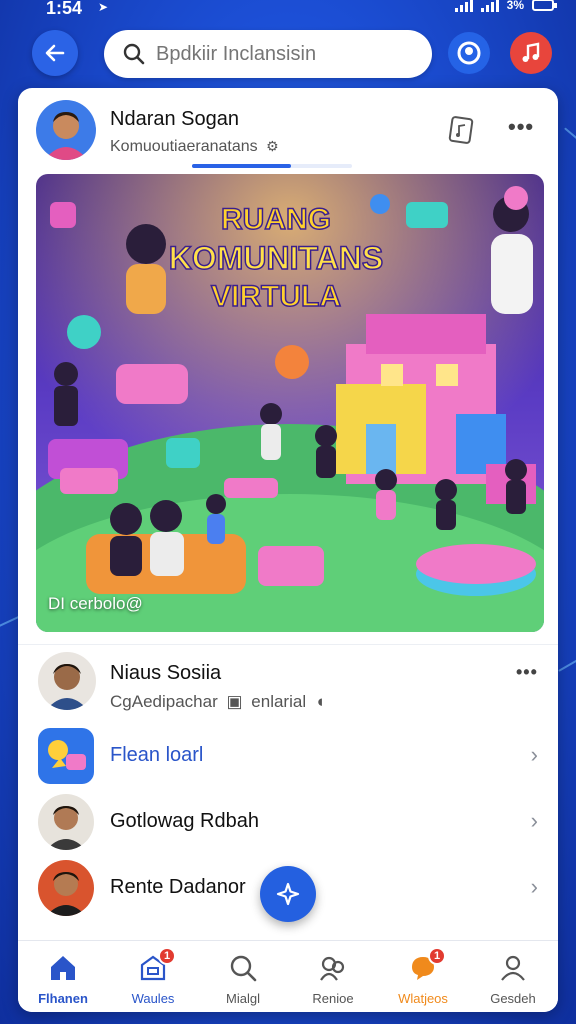  Describe the element at coordinates (166, 673) in the screenshot. I see `list-item-name: Niaus Sosiia` at that location.